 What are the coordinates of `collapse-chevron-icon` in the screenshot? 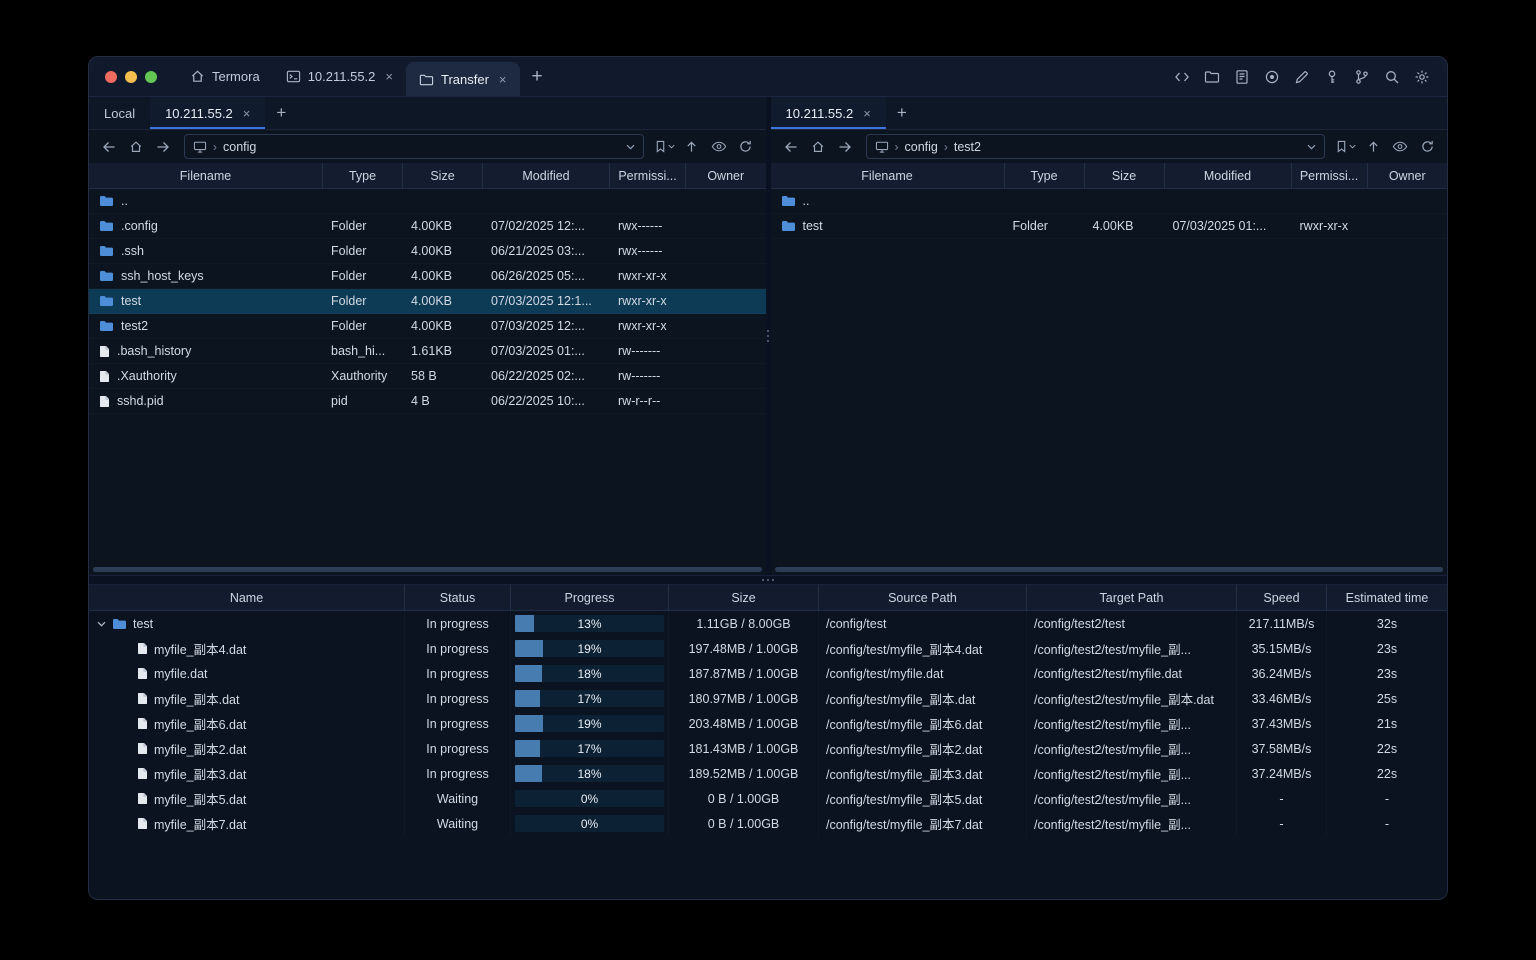 It's located at (101, 624).